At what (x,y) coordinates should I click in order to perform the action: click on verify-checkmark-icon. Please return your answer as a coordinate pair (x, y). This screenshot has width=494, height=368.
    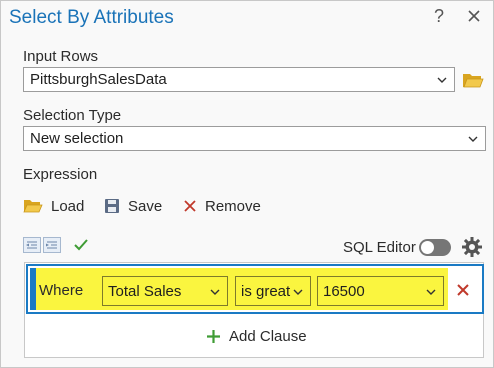
    Looking at the image, I should click on (81, 245).